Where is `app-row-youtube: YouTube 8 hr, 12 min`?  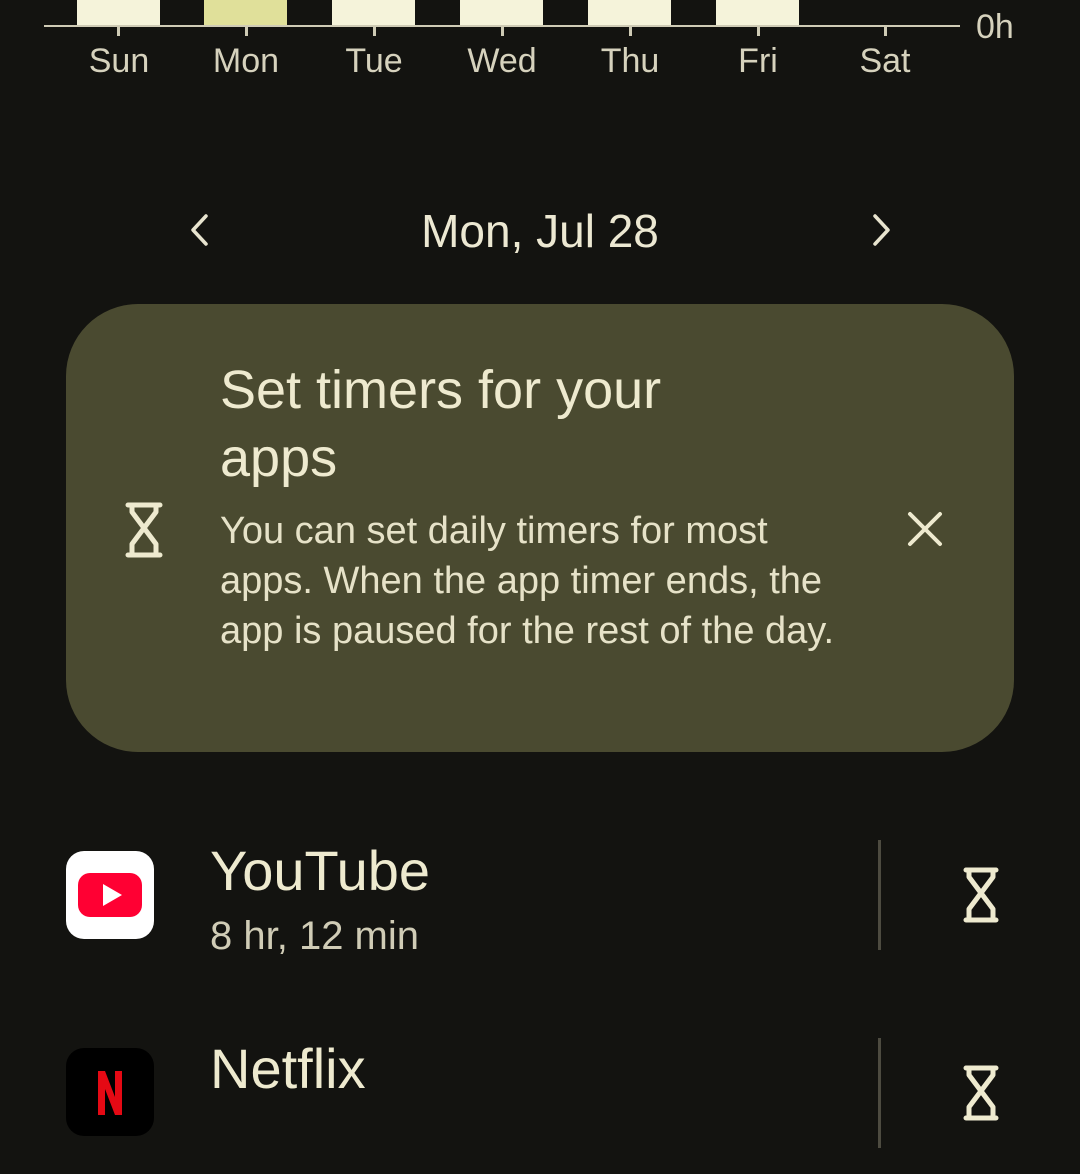
app-row-youtube: YouTube 8 hr, 12 min is located at coordinates (540, 906).